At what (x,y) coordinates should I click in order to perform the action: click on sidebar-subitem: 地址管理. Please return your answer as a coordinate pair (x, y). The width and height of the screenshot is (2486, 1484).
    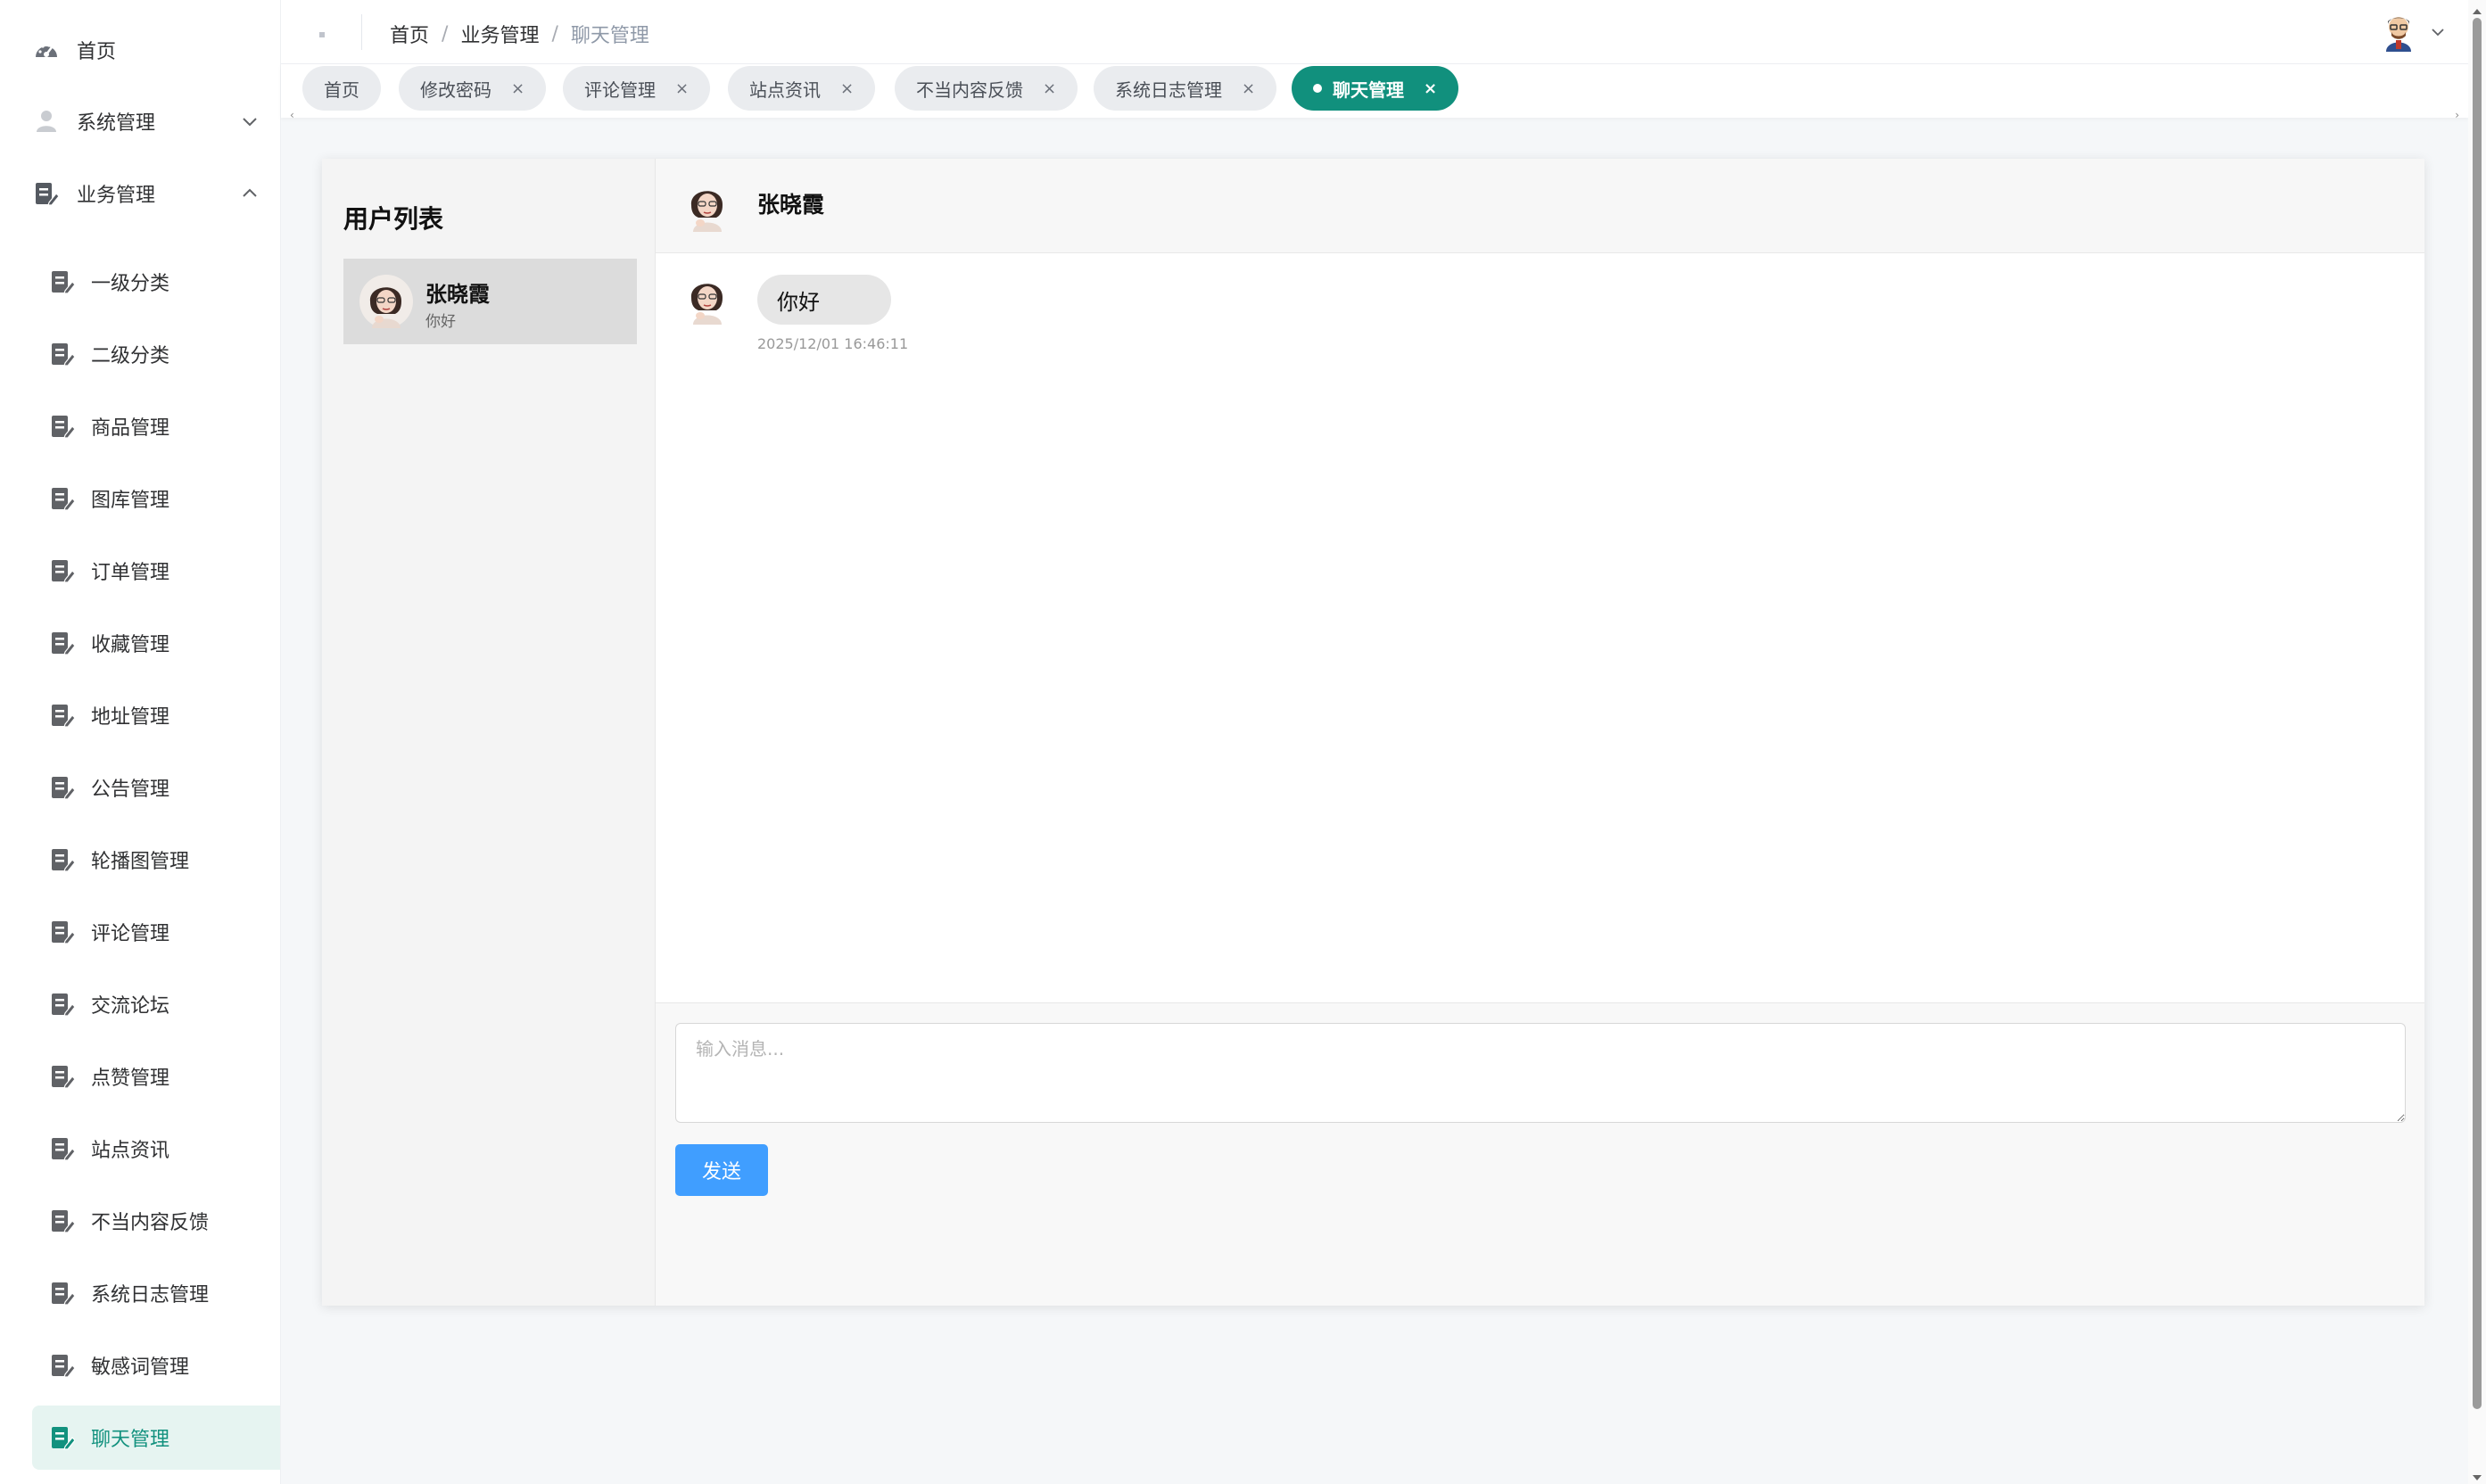
    Looking at the image, I should click on (164, 715).